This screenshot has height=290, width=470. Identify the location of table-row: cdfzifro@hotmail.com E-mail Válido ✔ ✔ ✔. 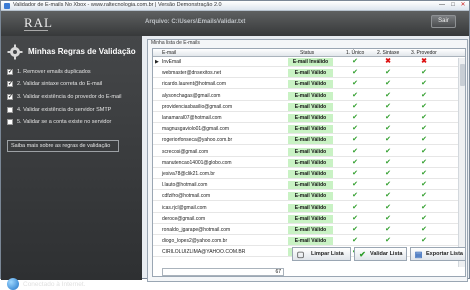
(309, 197).